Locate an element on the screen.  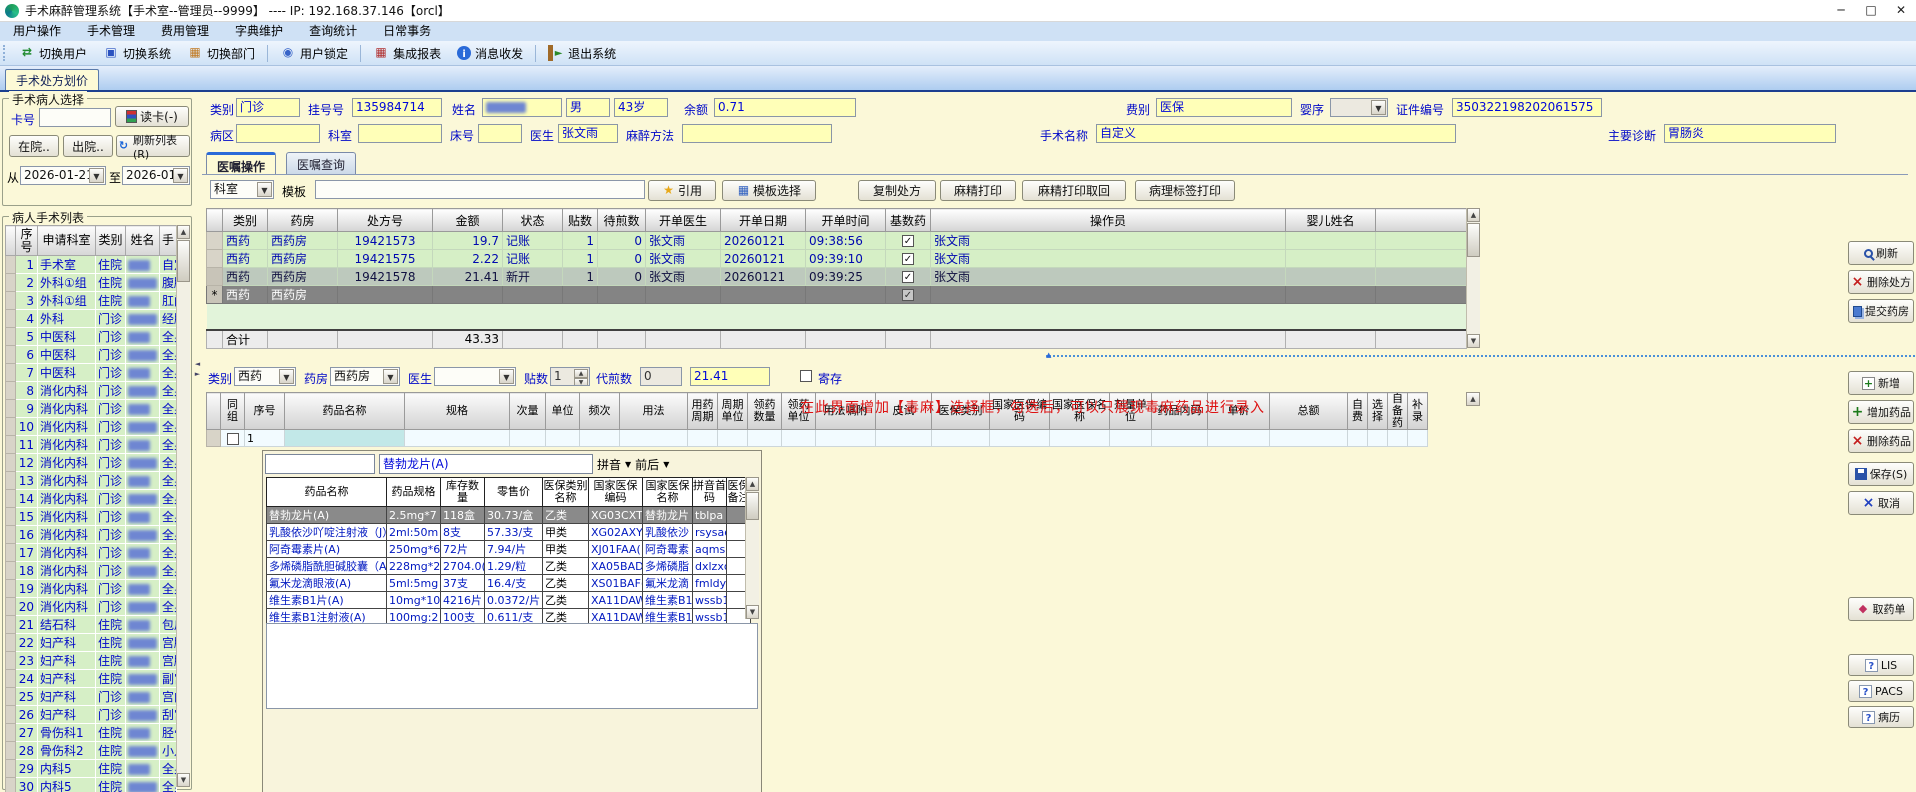
action-button: 新增 is located at coordinates (1881, 383).